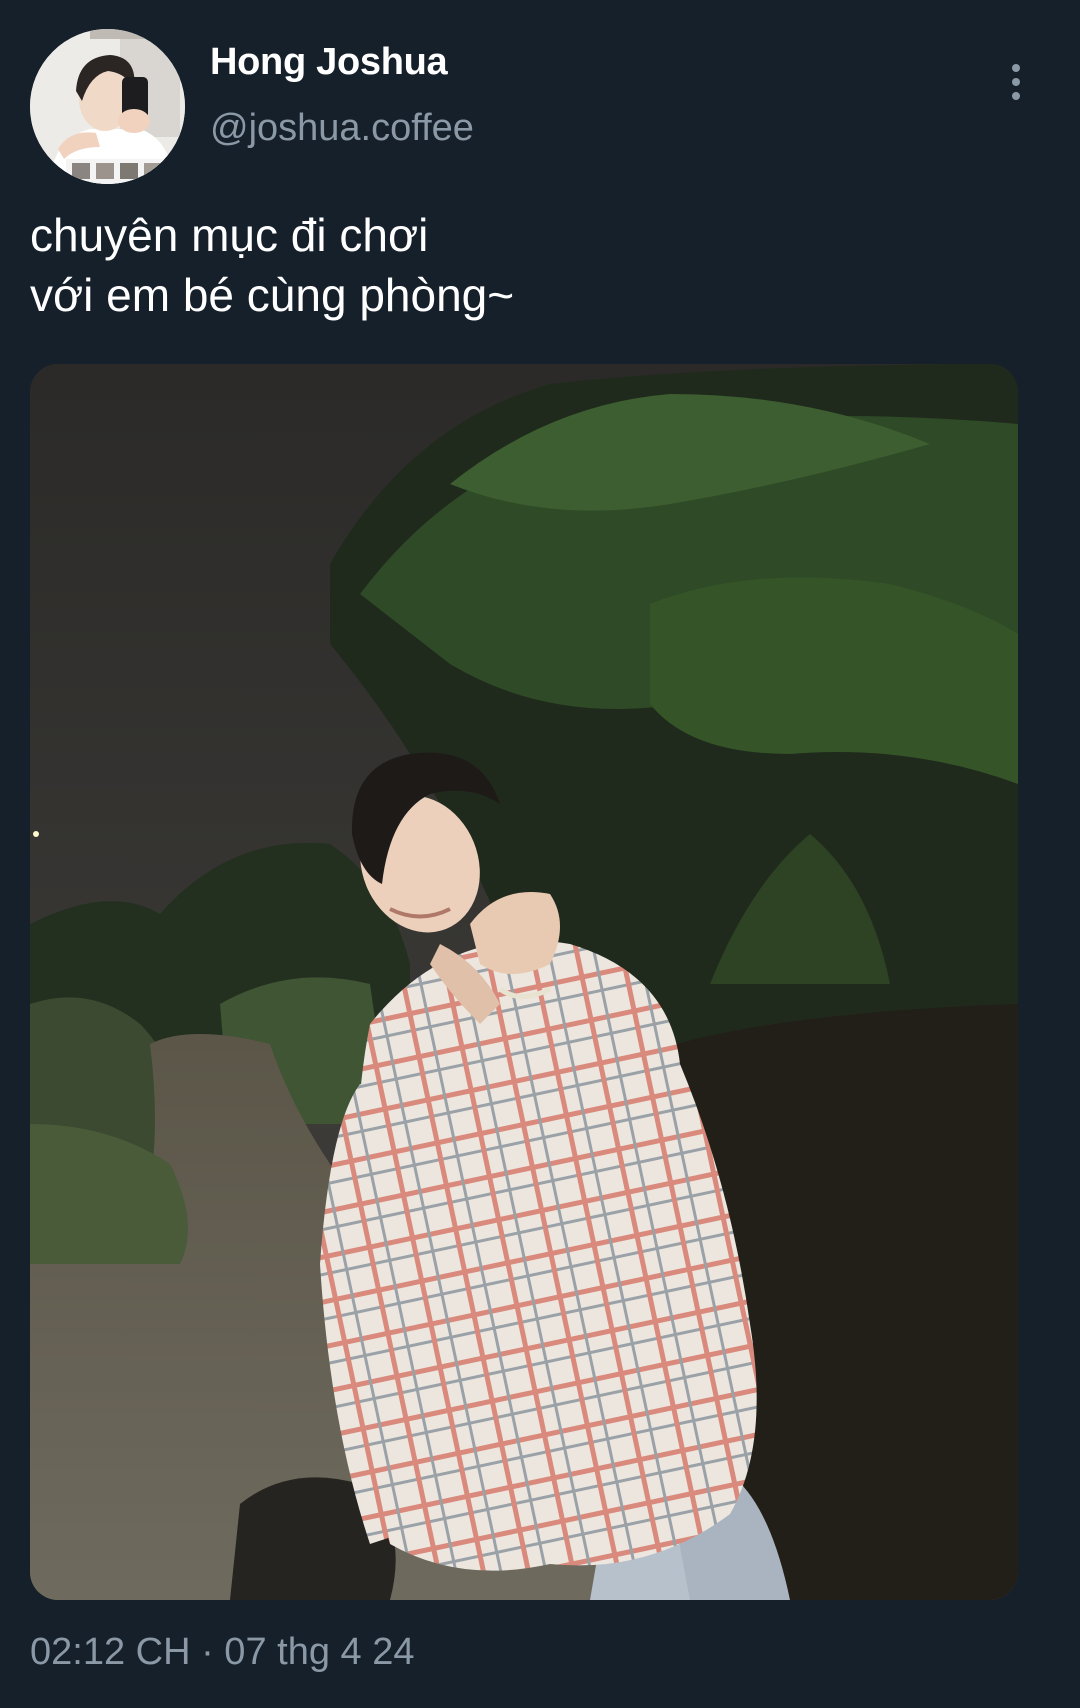  Describe the element at coordinates (1016, 68) in the screenshot. I see `vertical-dots-icon` at that location.